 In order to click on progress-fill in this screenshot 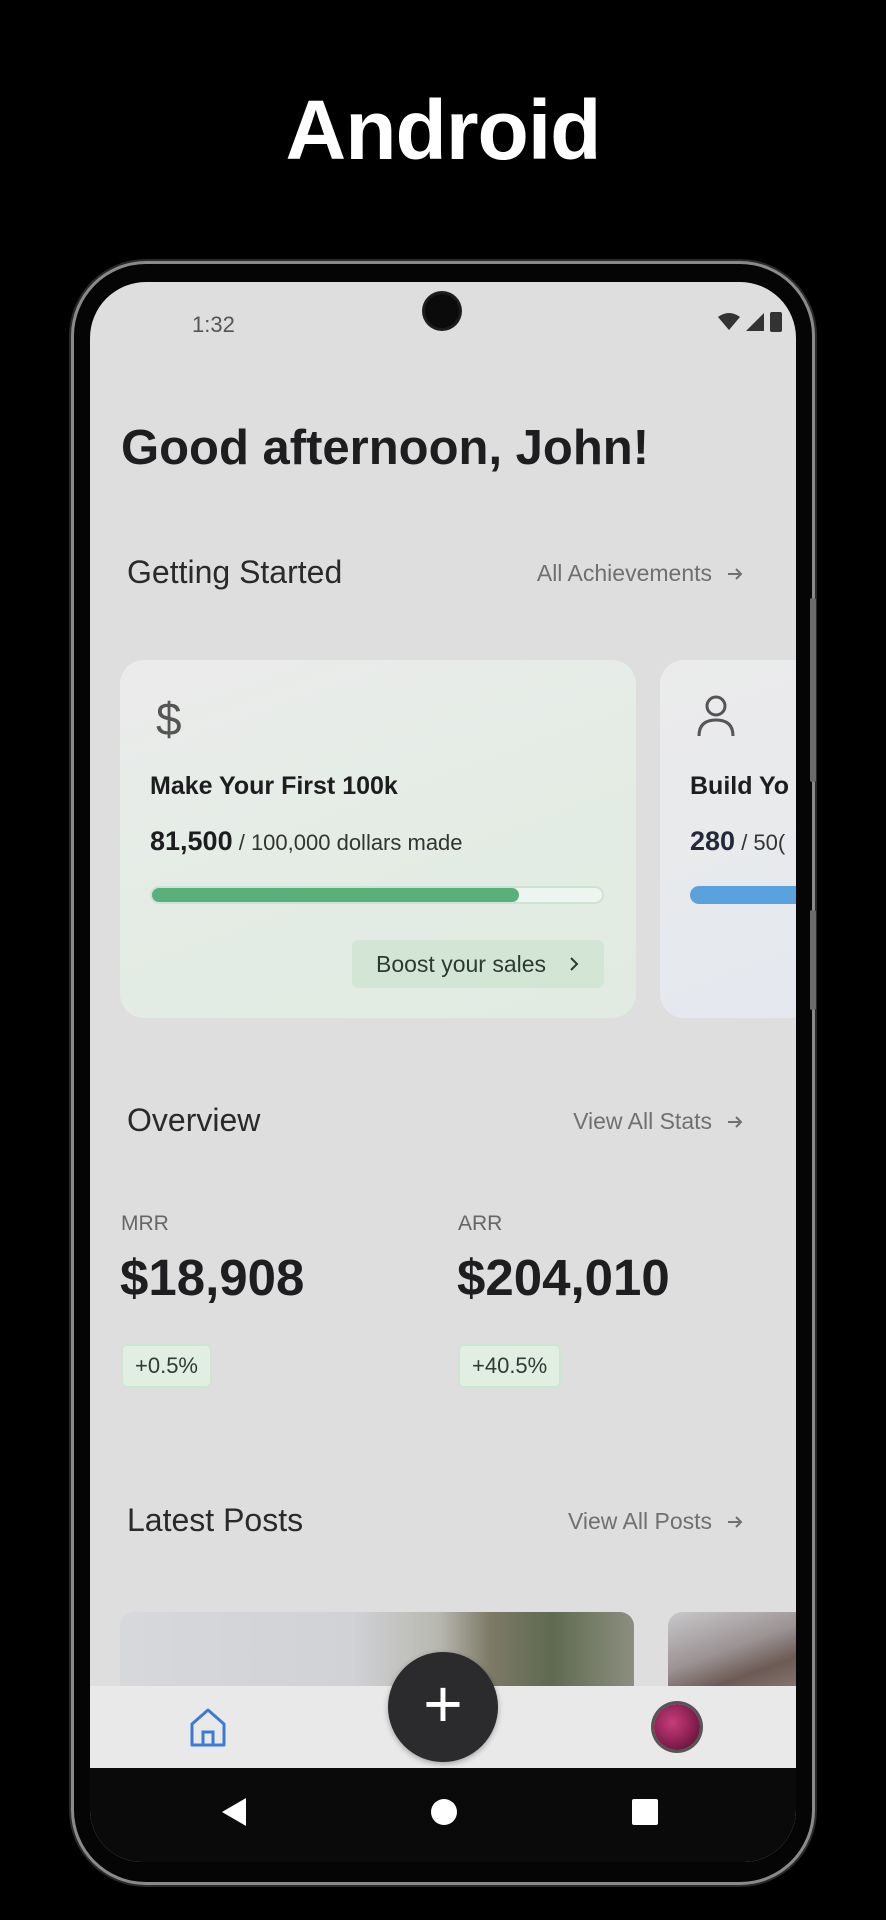, I will do `click(335, 895)`.